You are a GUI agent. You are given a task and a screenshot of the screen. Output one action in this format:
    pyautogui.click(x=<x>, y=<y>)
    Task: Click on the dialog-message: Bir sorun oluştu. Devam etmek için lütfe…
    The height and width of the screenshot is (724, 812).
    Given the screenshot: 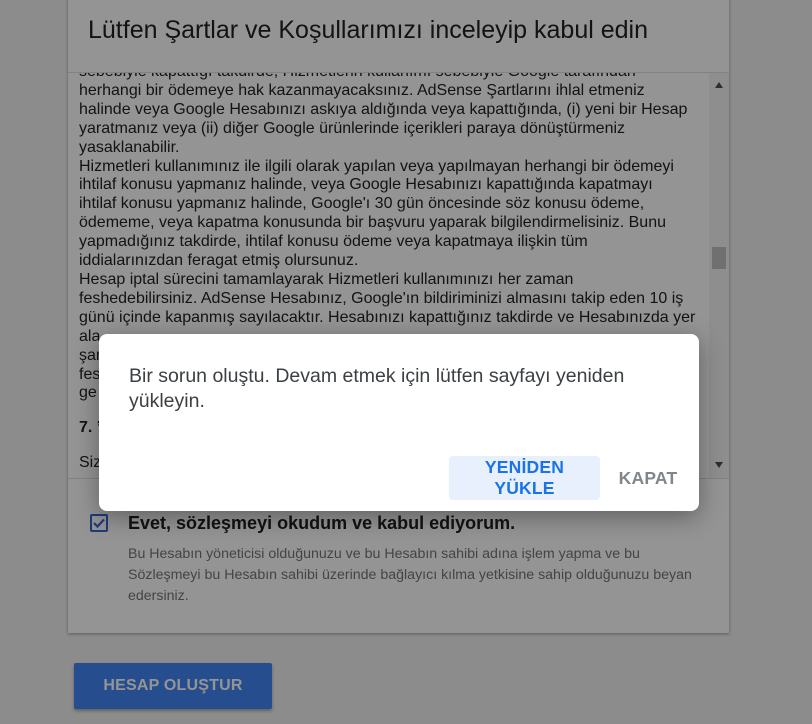 What is the action you would take?
    pyautogui.click(x=377, y=388)
    